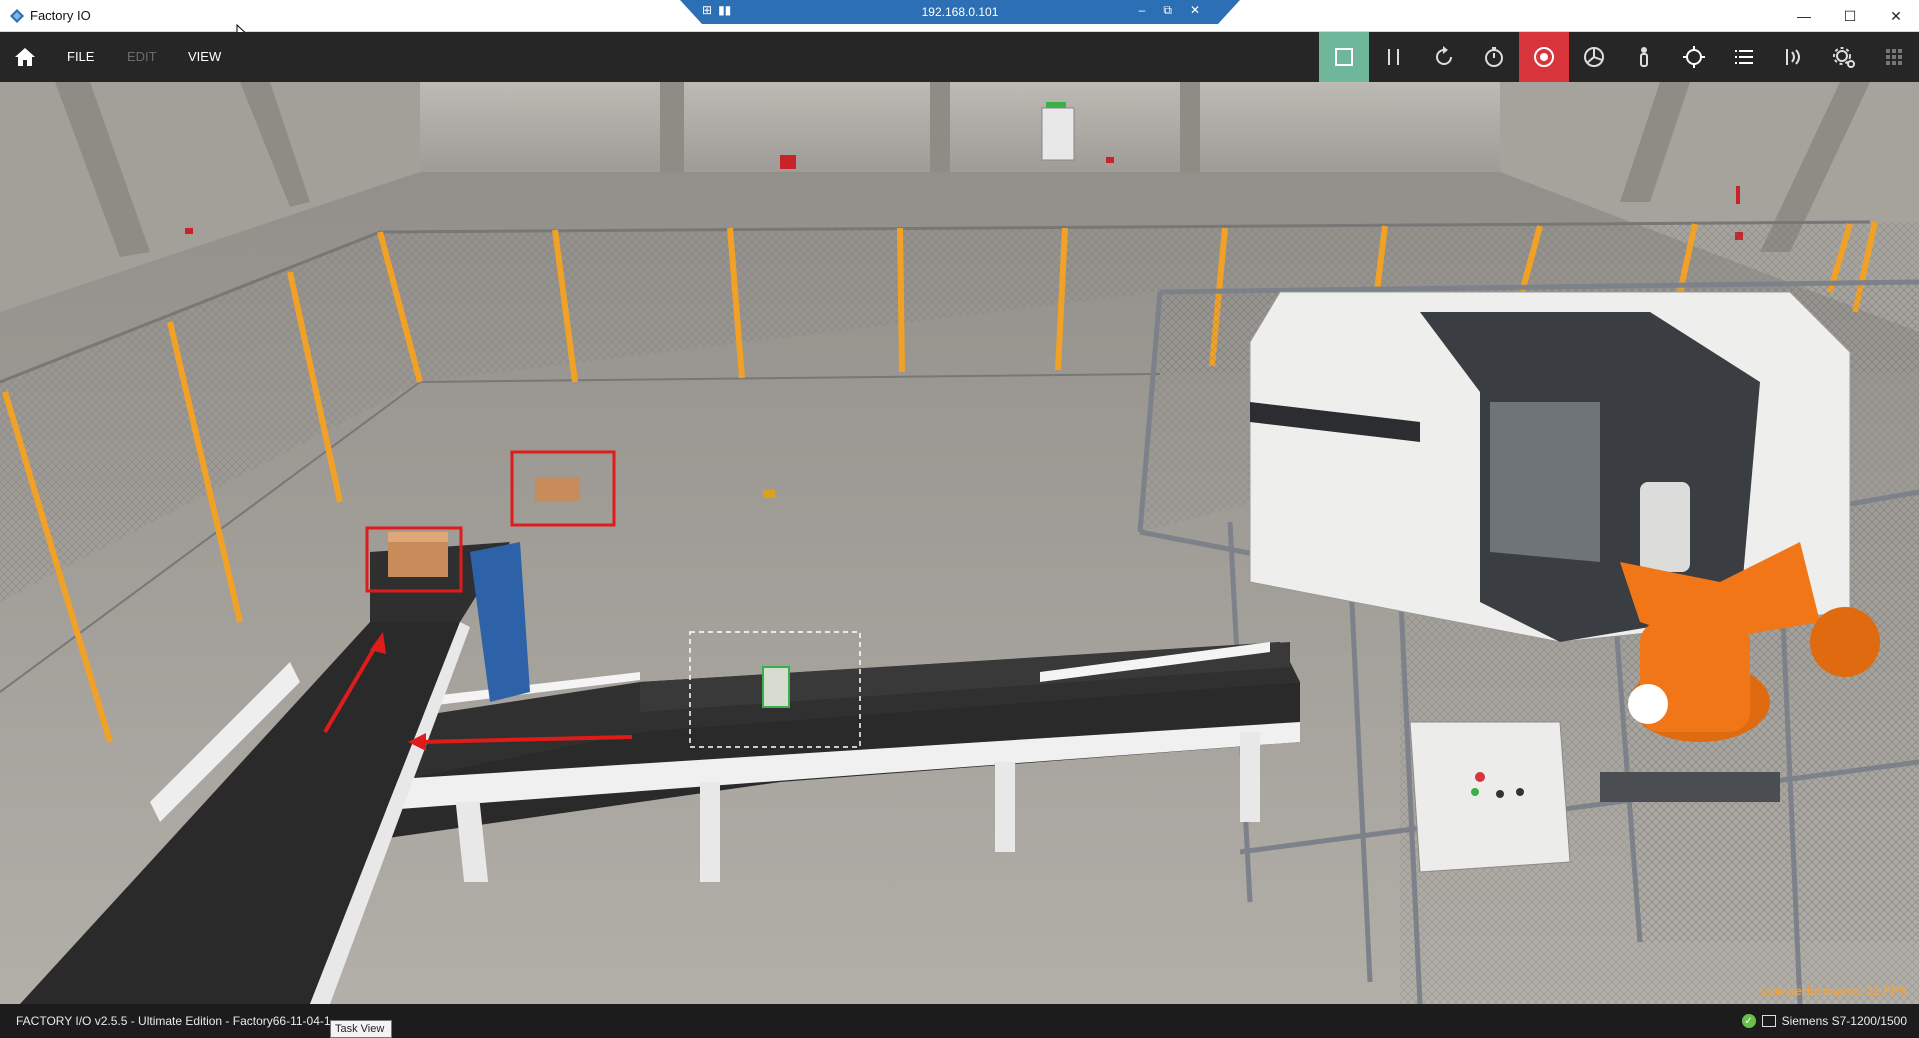 The height and width of the screenshot is (1038, 1919). What do you see at coordinates (1594, 57) in the screenshot?
I see `camera-orbit-icon` at bounding box center [1594, 57].